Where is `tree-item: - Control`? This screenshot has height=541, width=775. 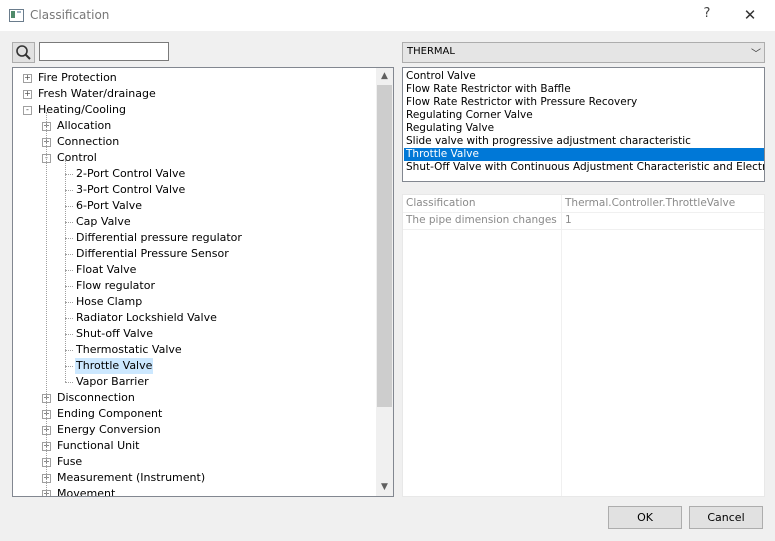
tree-item: - Control is located at coordinates (193, 158).